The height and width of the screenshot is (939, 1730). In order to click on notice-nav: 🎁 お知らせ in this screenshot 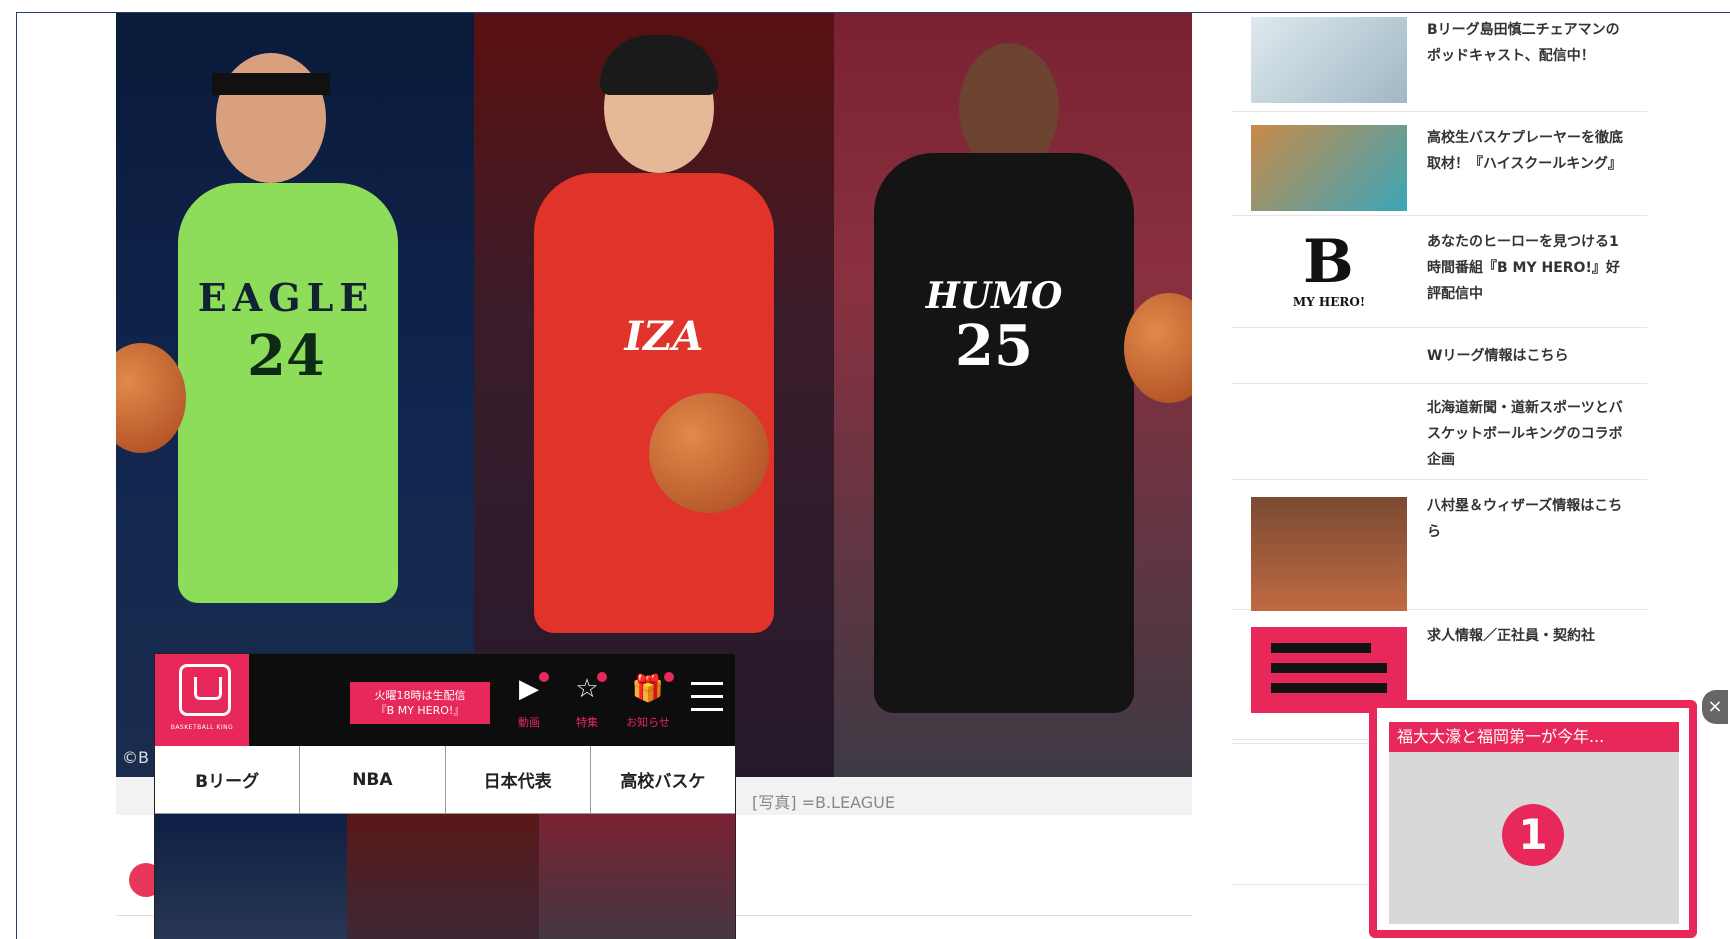, I will do `click(648, 702)`.